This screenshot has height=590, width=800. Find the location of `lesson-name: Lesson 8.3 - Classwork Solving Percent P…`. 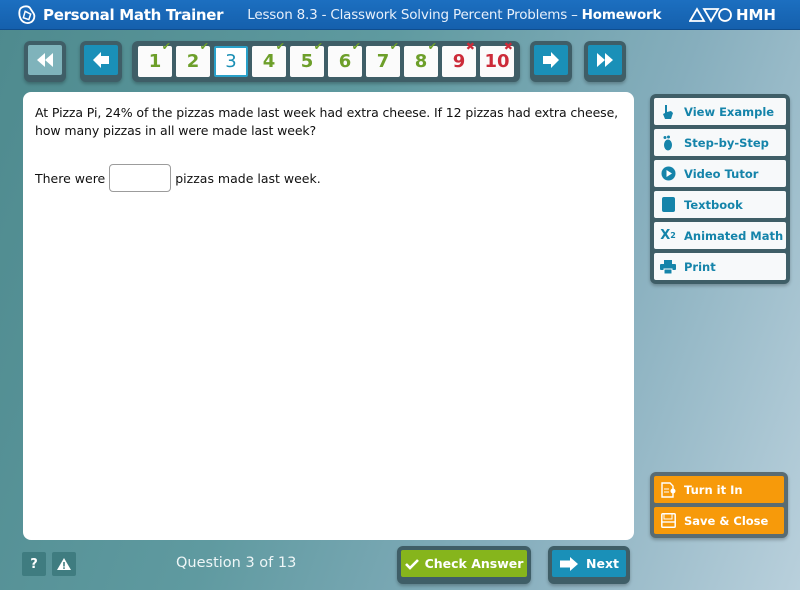

lesson-name: Lesson 8.3 - Classwork Solving Percent P… is located at coordinates (407, 14).